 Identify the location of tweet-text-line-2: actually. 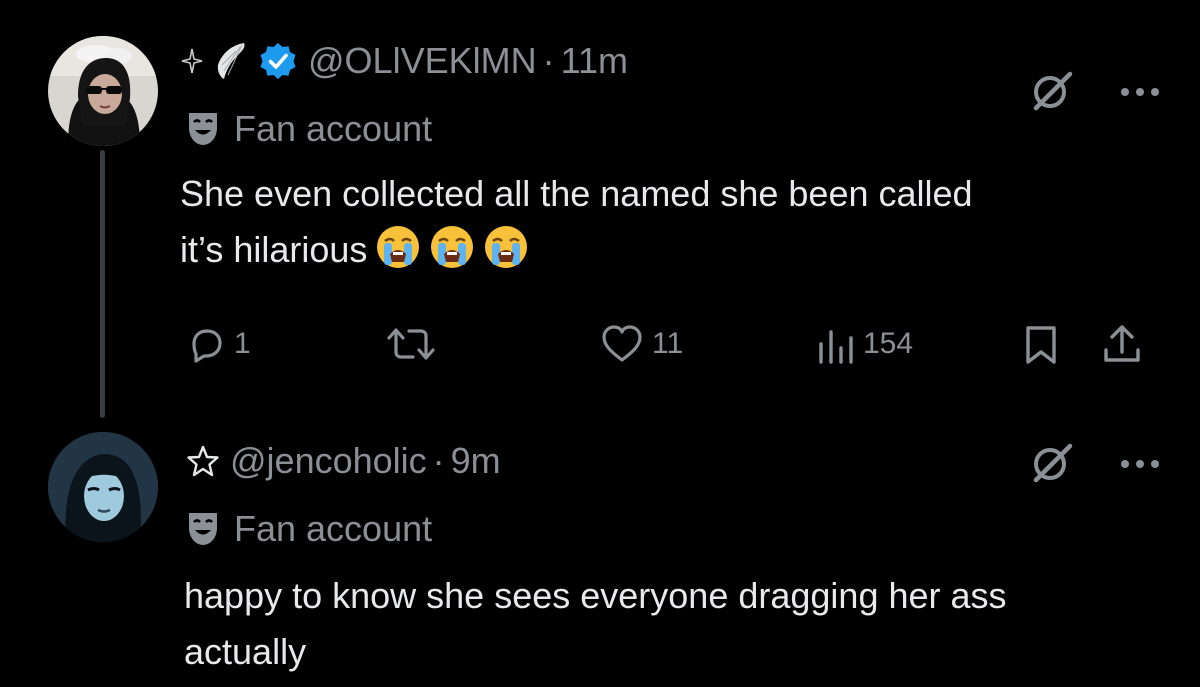
(245, 651).